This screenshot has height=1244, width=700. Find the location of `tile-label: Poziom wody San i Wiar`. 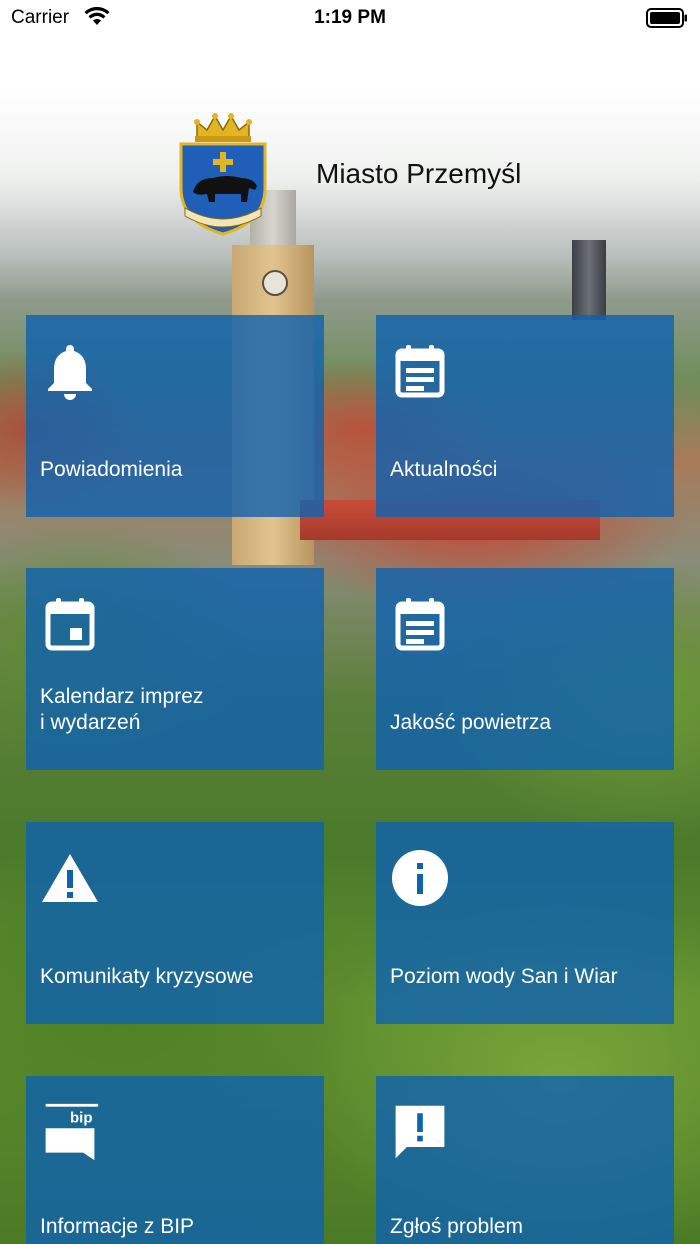

tile-label: Poziom wody San i Wiar is located at coordinates (504, 976).